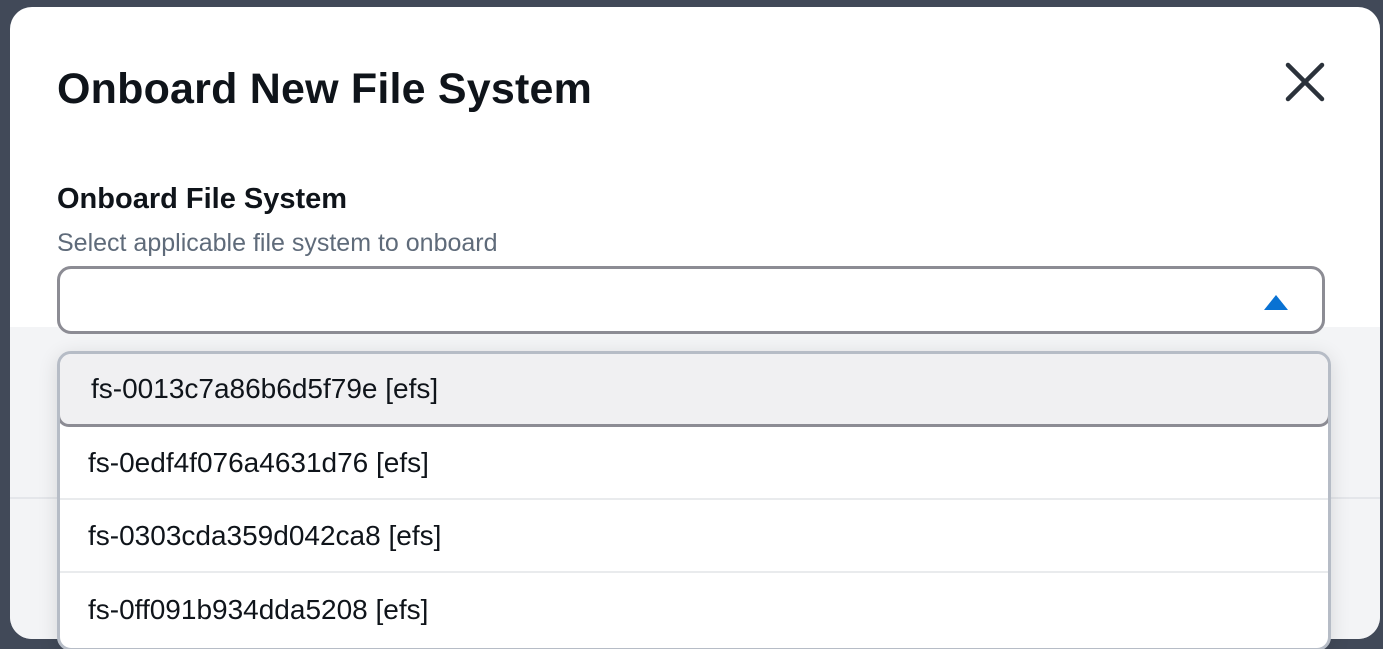 Image resolution: width=1383 pixels, height=649 pixels. What do you see at coordinates (202, 199) in the screenshot?
I see `field-label: Onboard File System` at bounding box center [202, 199].